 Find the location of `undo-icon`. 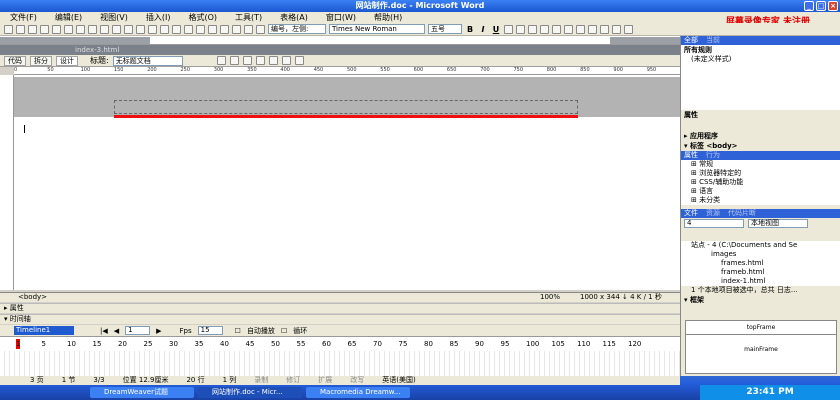

undo-icon is located at coordinates (152, 29).